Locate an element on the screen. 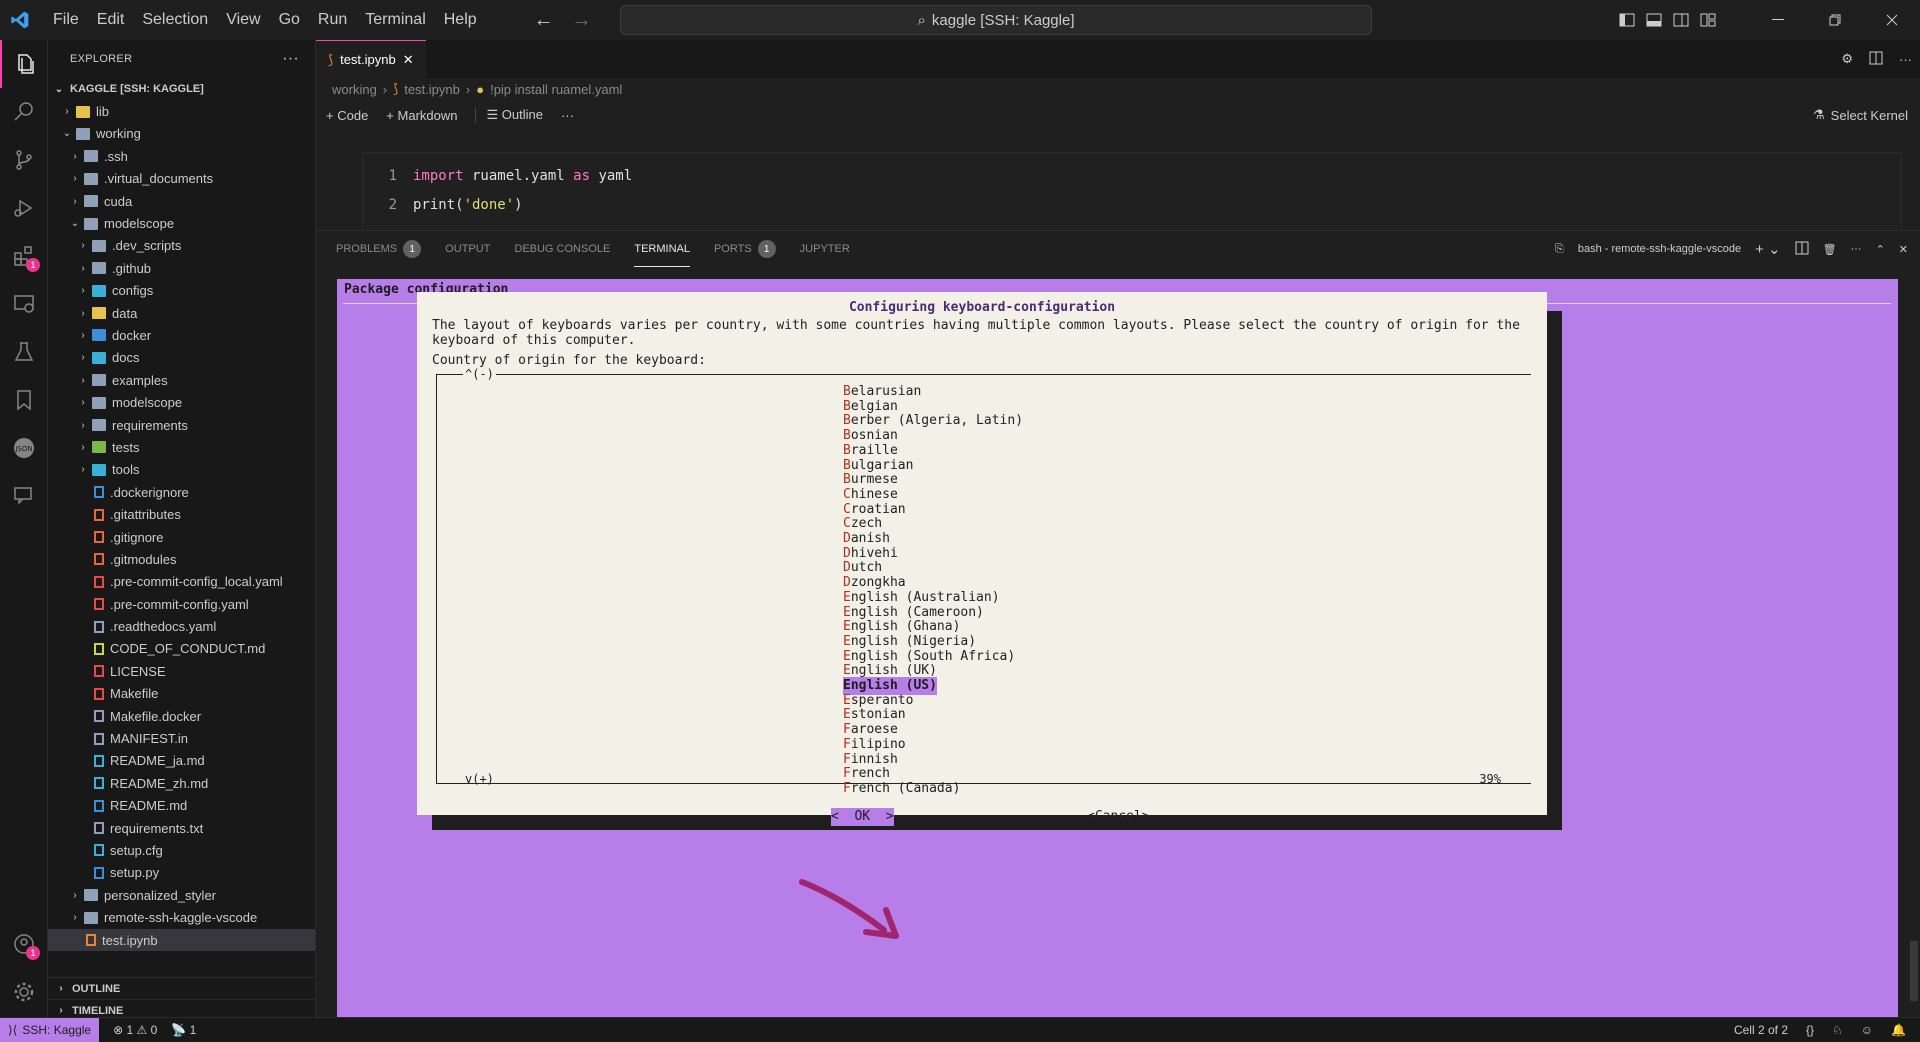 This screenshot has height=1042, width=1920. tree-folder: › cuda is located at coordinates (181, 201).